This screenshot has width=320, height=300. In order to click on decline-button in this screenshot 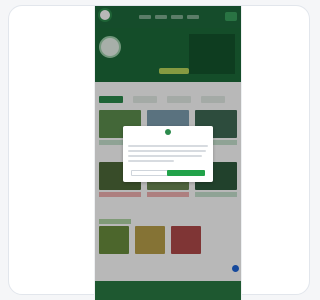, I will do `click(150, 173)`.